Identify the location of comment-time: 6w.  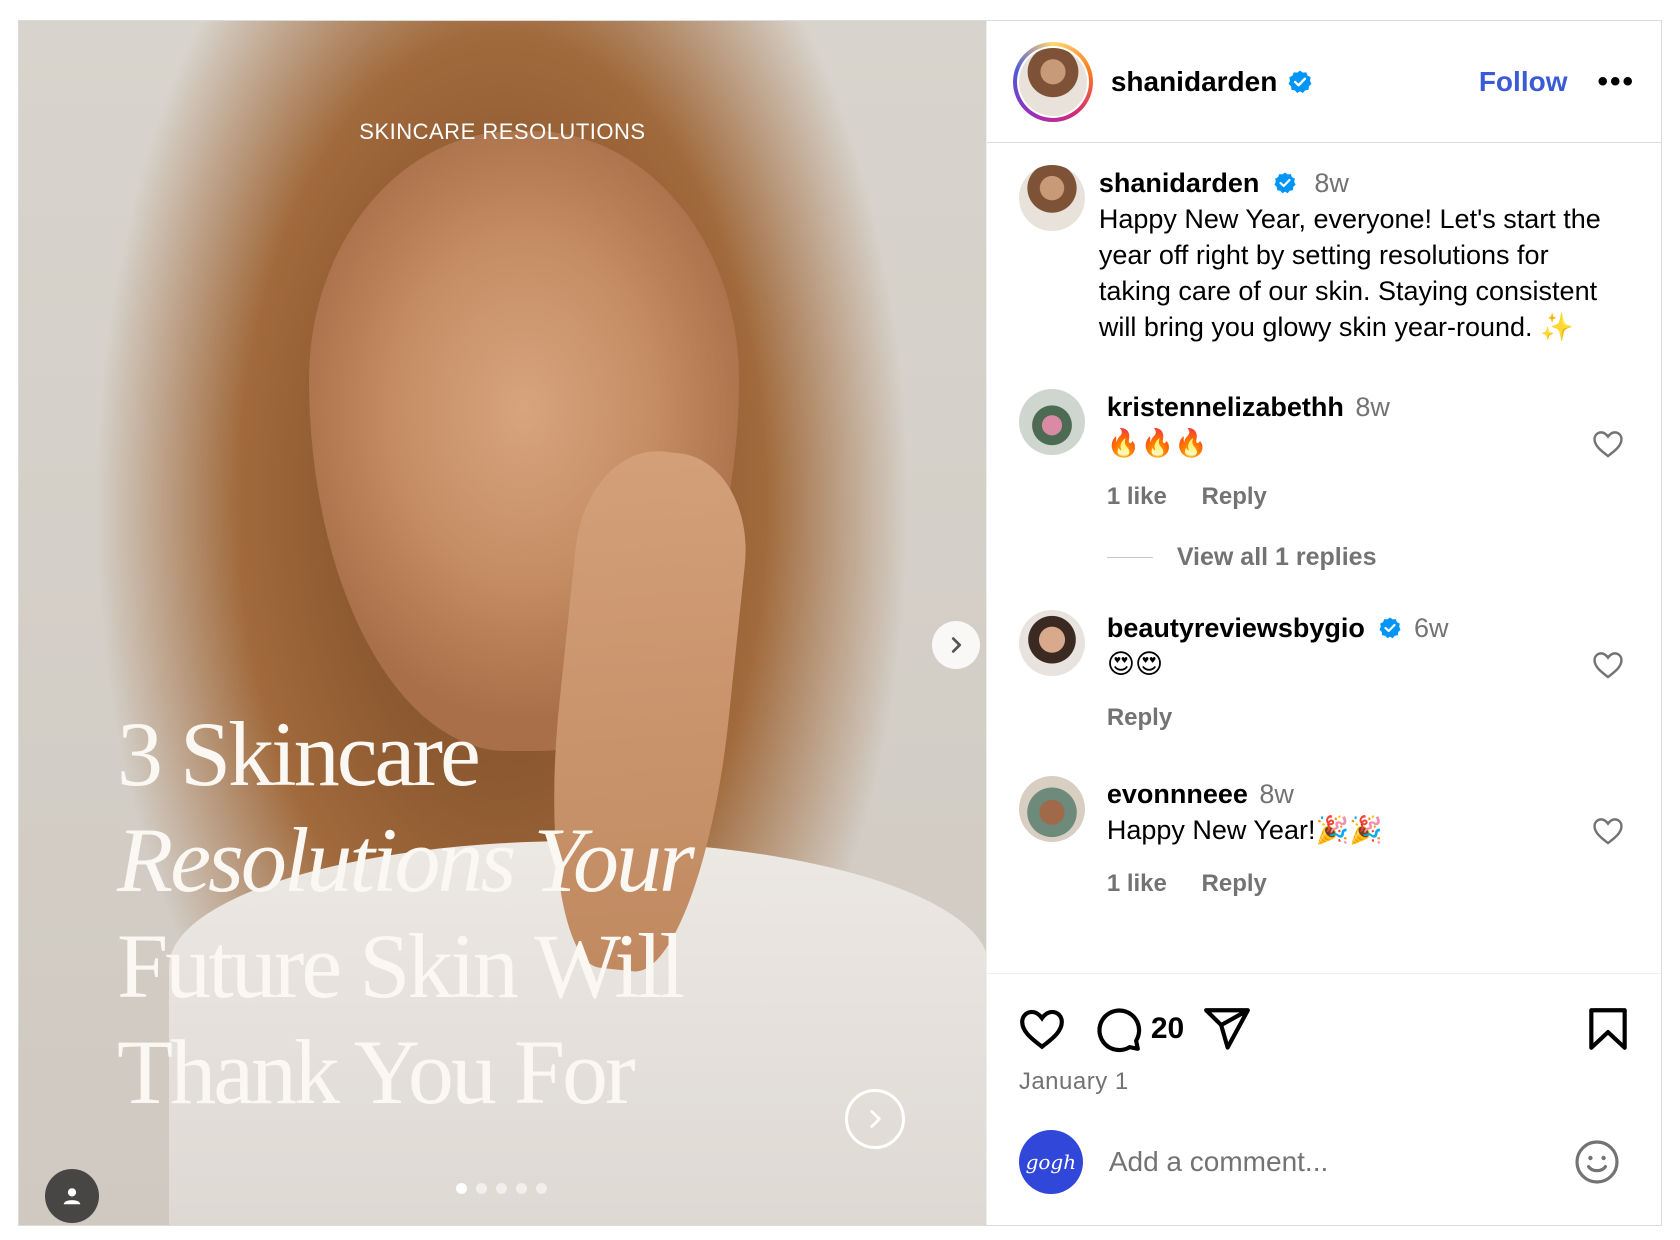
(1431, 628).